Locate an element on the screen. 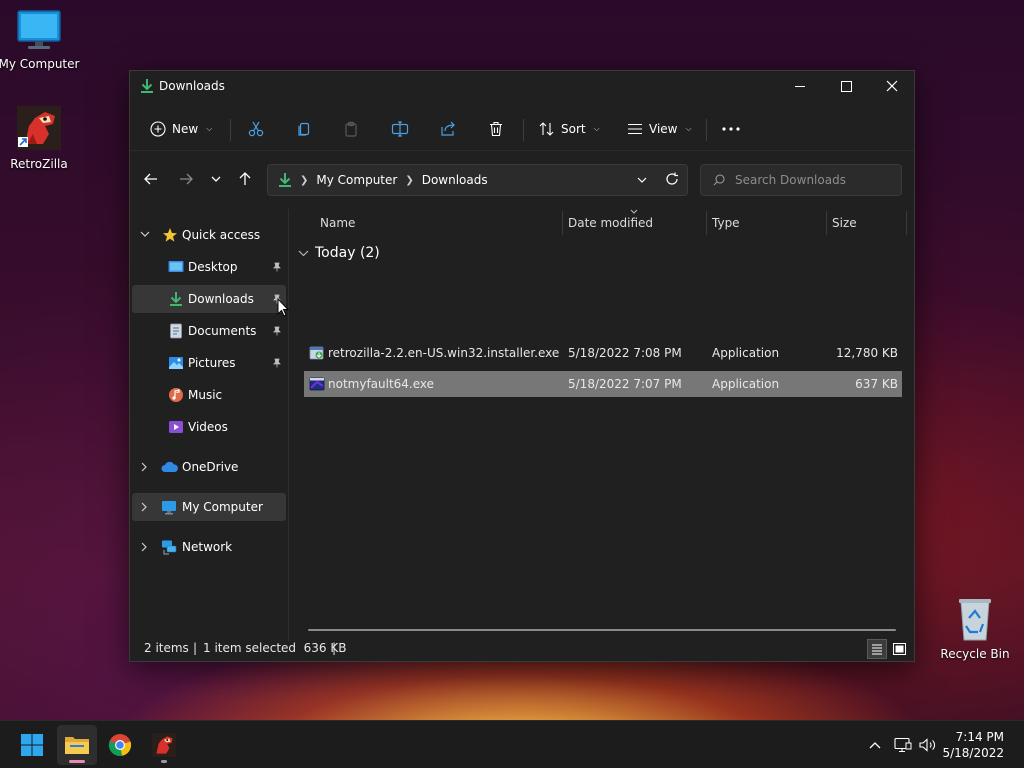 The height and width of the screenshot is (768, 1024). cut-button is located at coordinates (256, 129).